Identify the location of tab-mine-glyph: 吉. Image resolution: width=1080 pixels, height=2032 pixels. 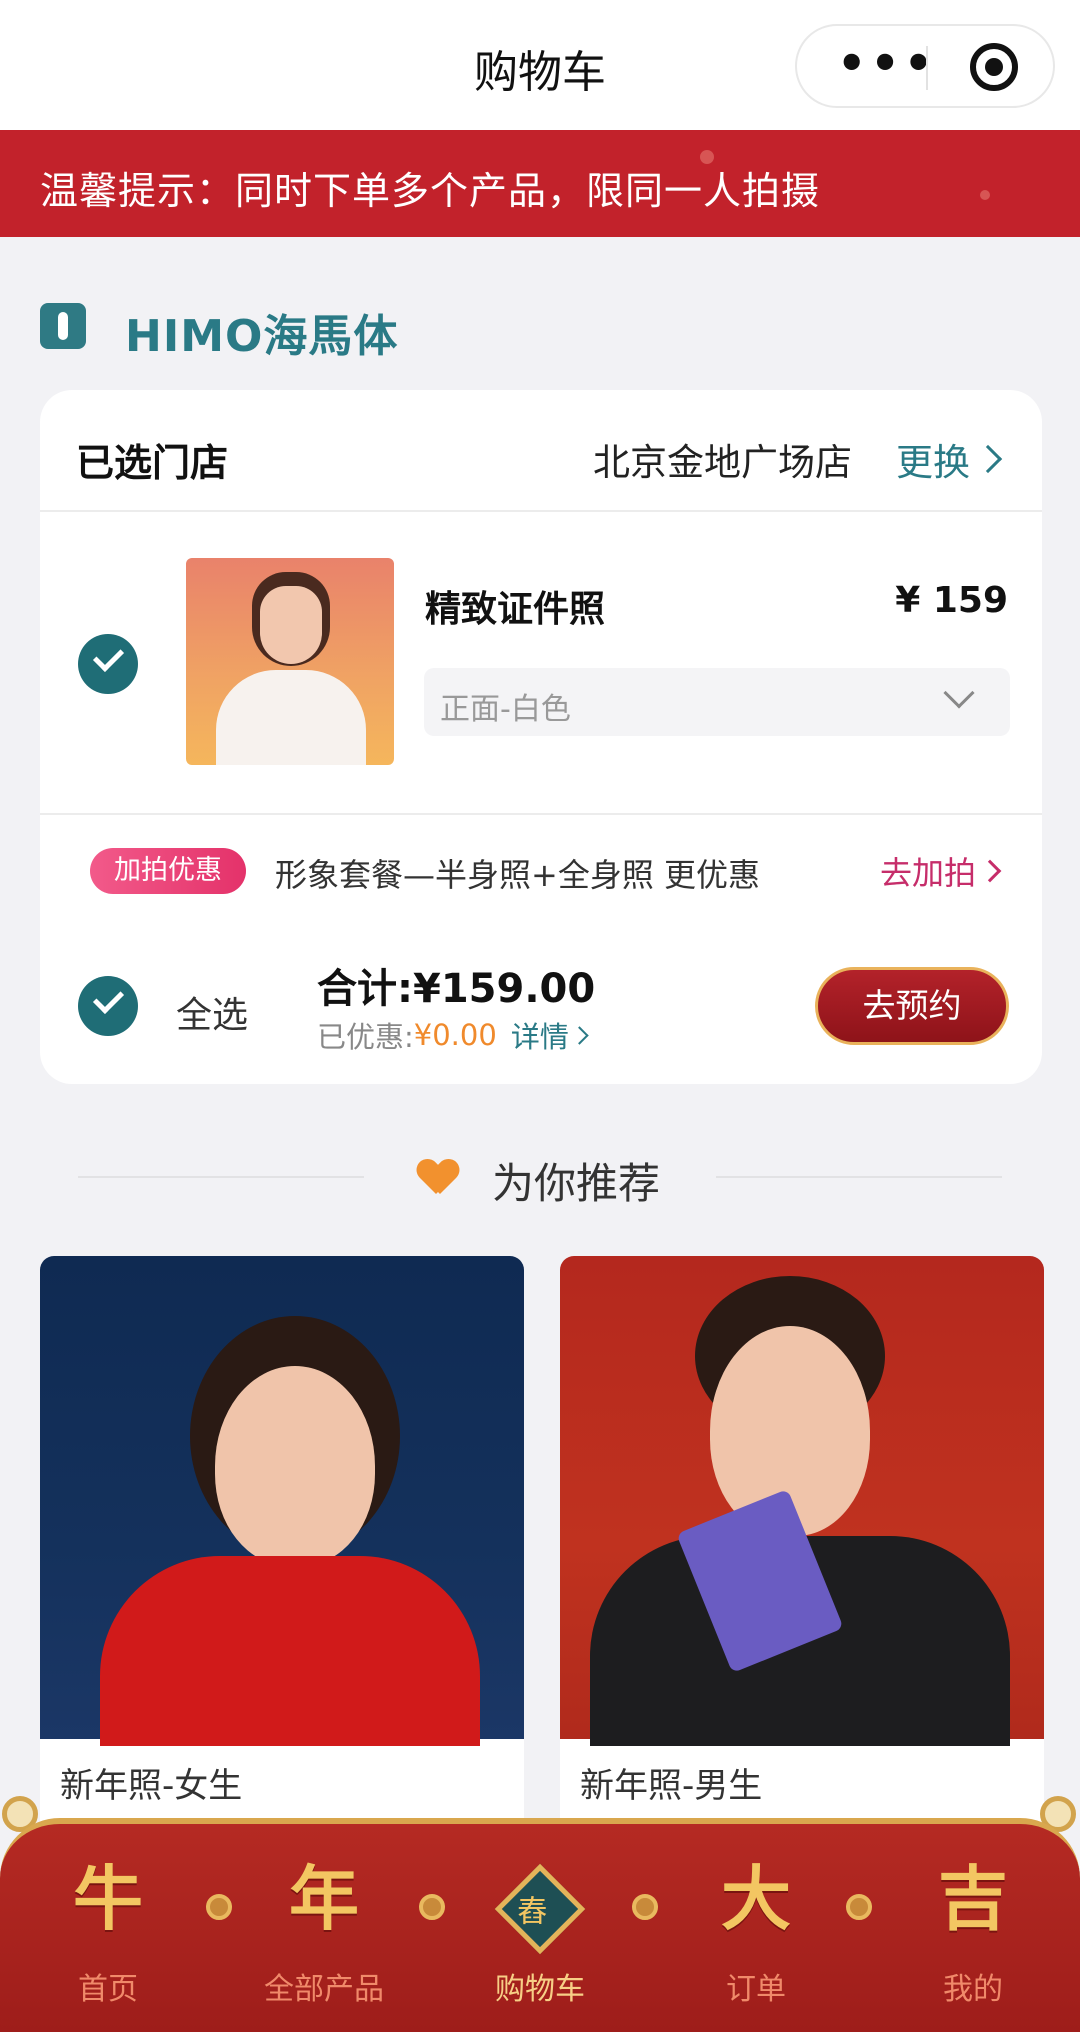
(973, 1898).